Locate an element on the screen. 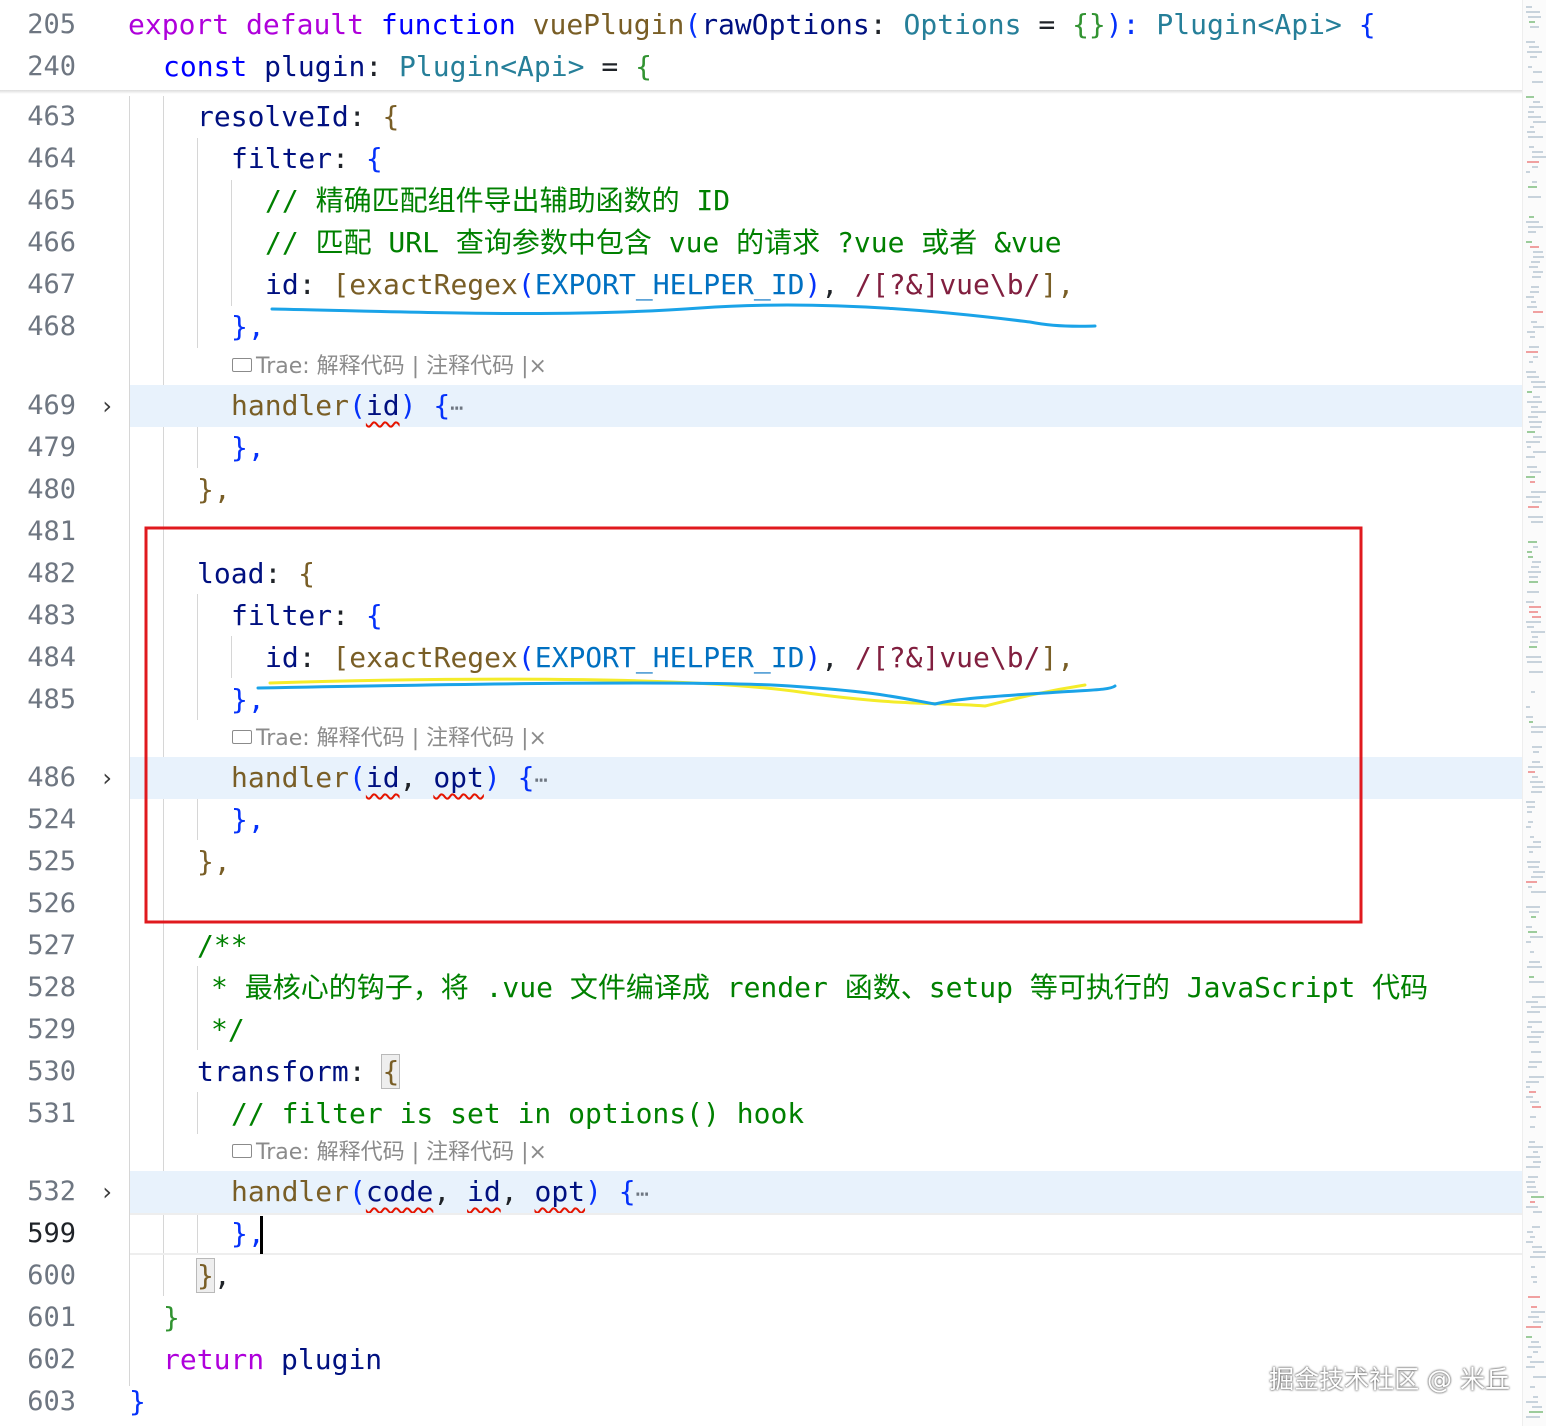 The width and height of the screenshot is (1546, 1426). minimap is located at coordinates (1534, 713).